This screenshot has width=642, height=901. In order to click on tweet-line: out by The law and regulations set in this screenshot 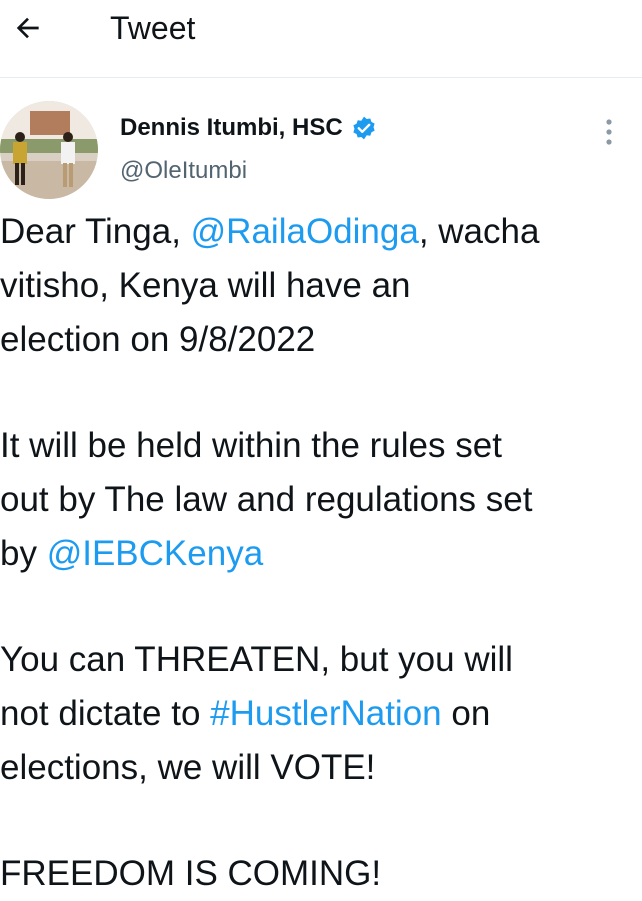, I will do `click(321, 500)`.